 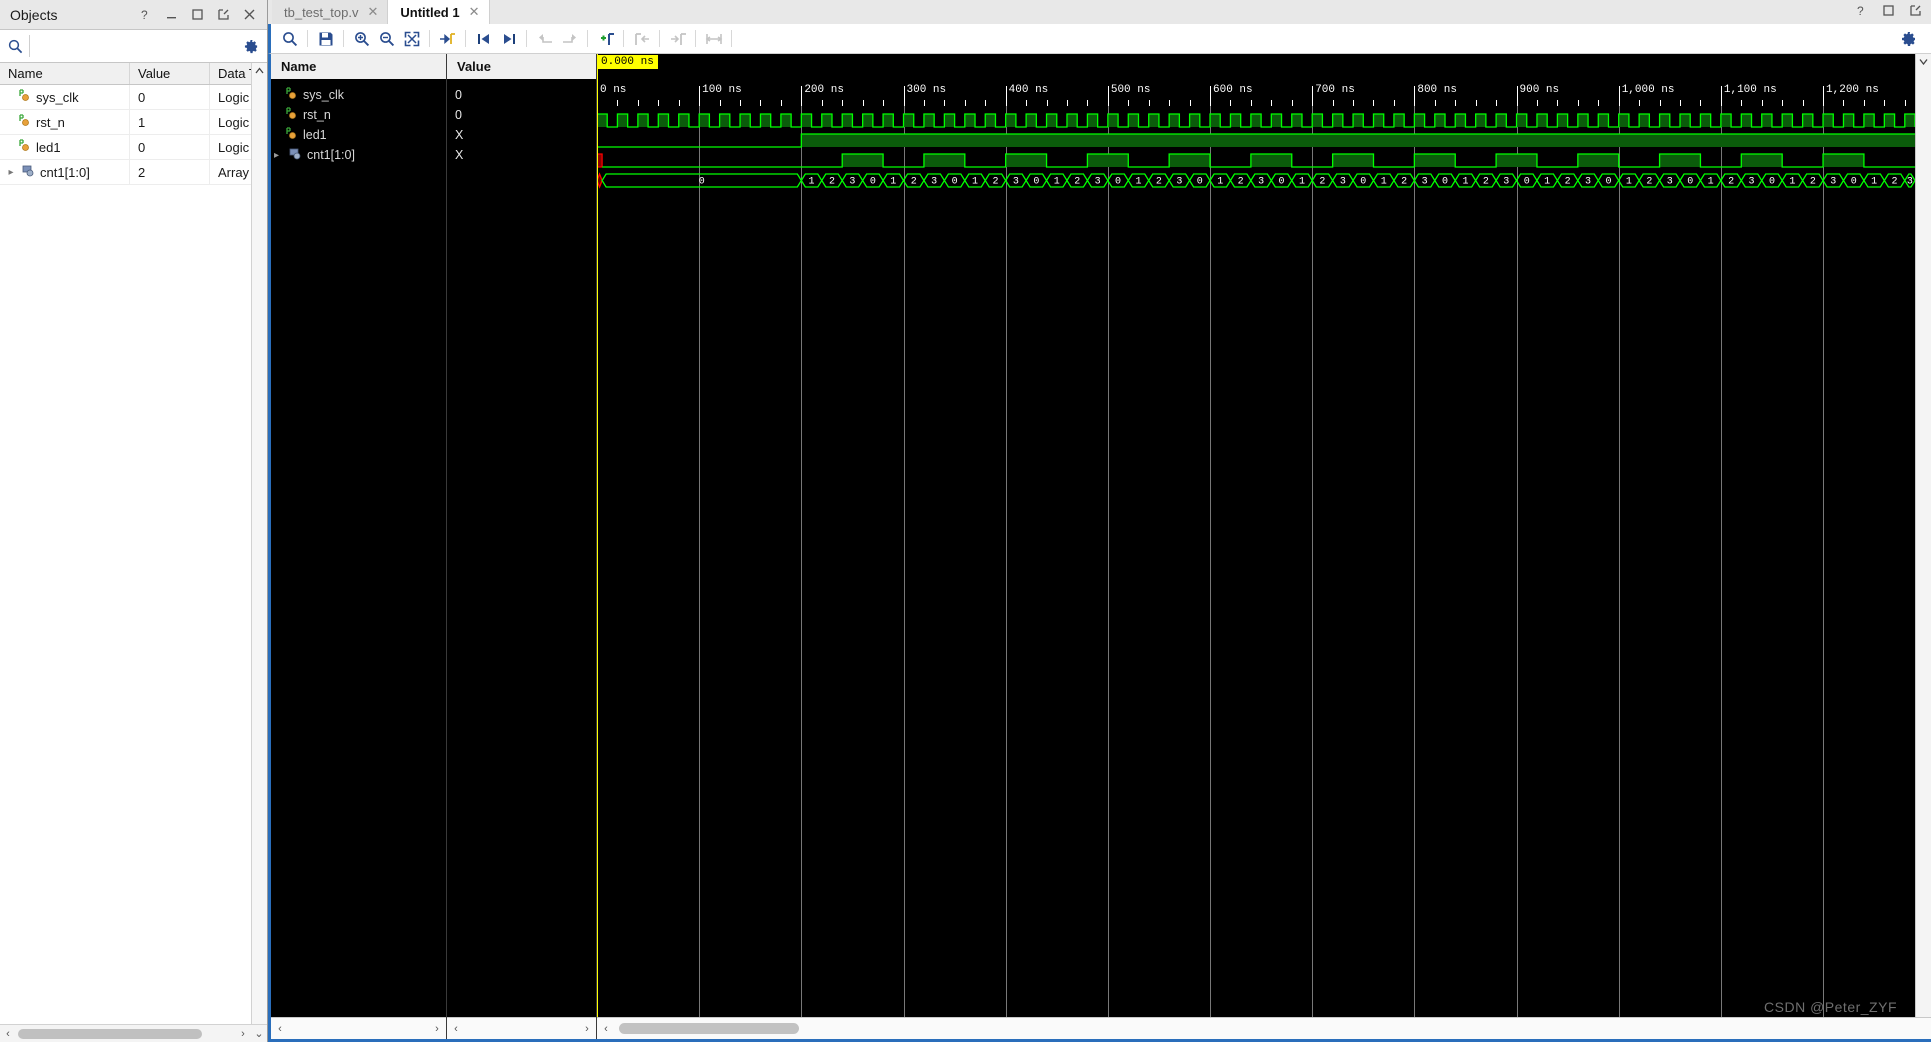 What do you see at coordinates (521, 1028) in the screenshot?
I see `wave-value-hscroll: ‹ ›` at bounding box center [521, 1028].